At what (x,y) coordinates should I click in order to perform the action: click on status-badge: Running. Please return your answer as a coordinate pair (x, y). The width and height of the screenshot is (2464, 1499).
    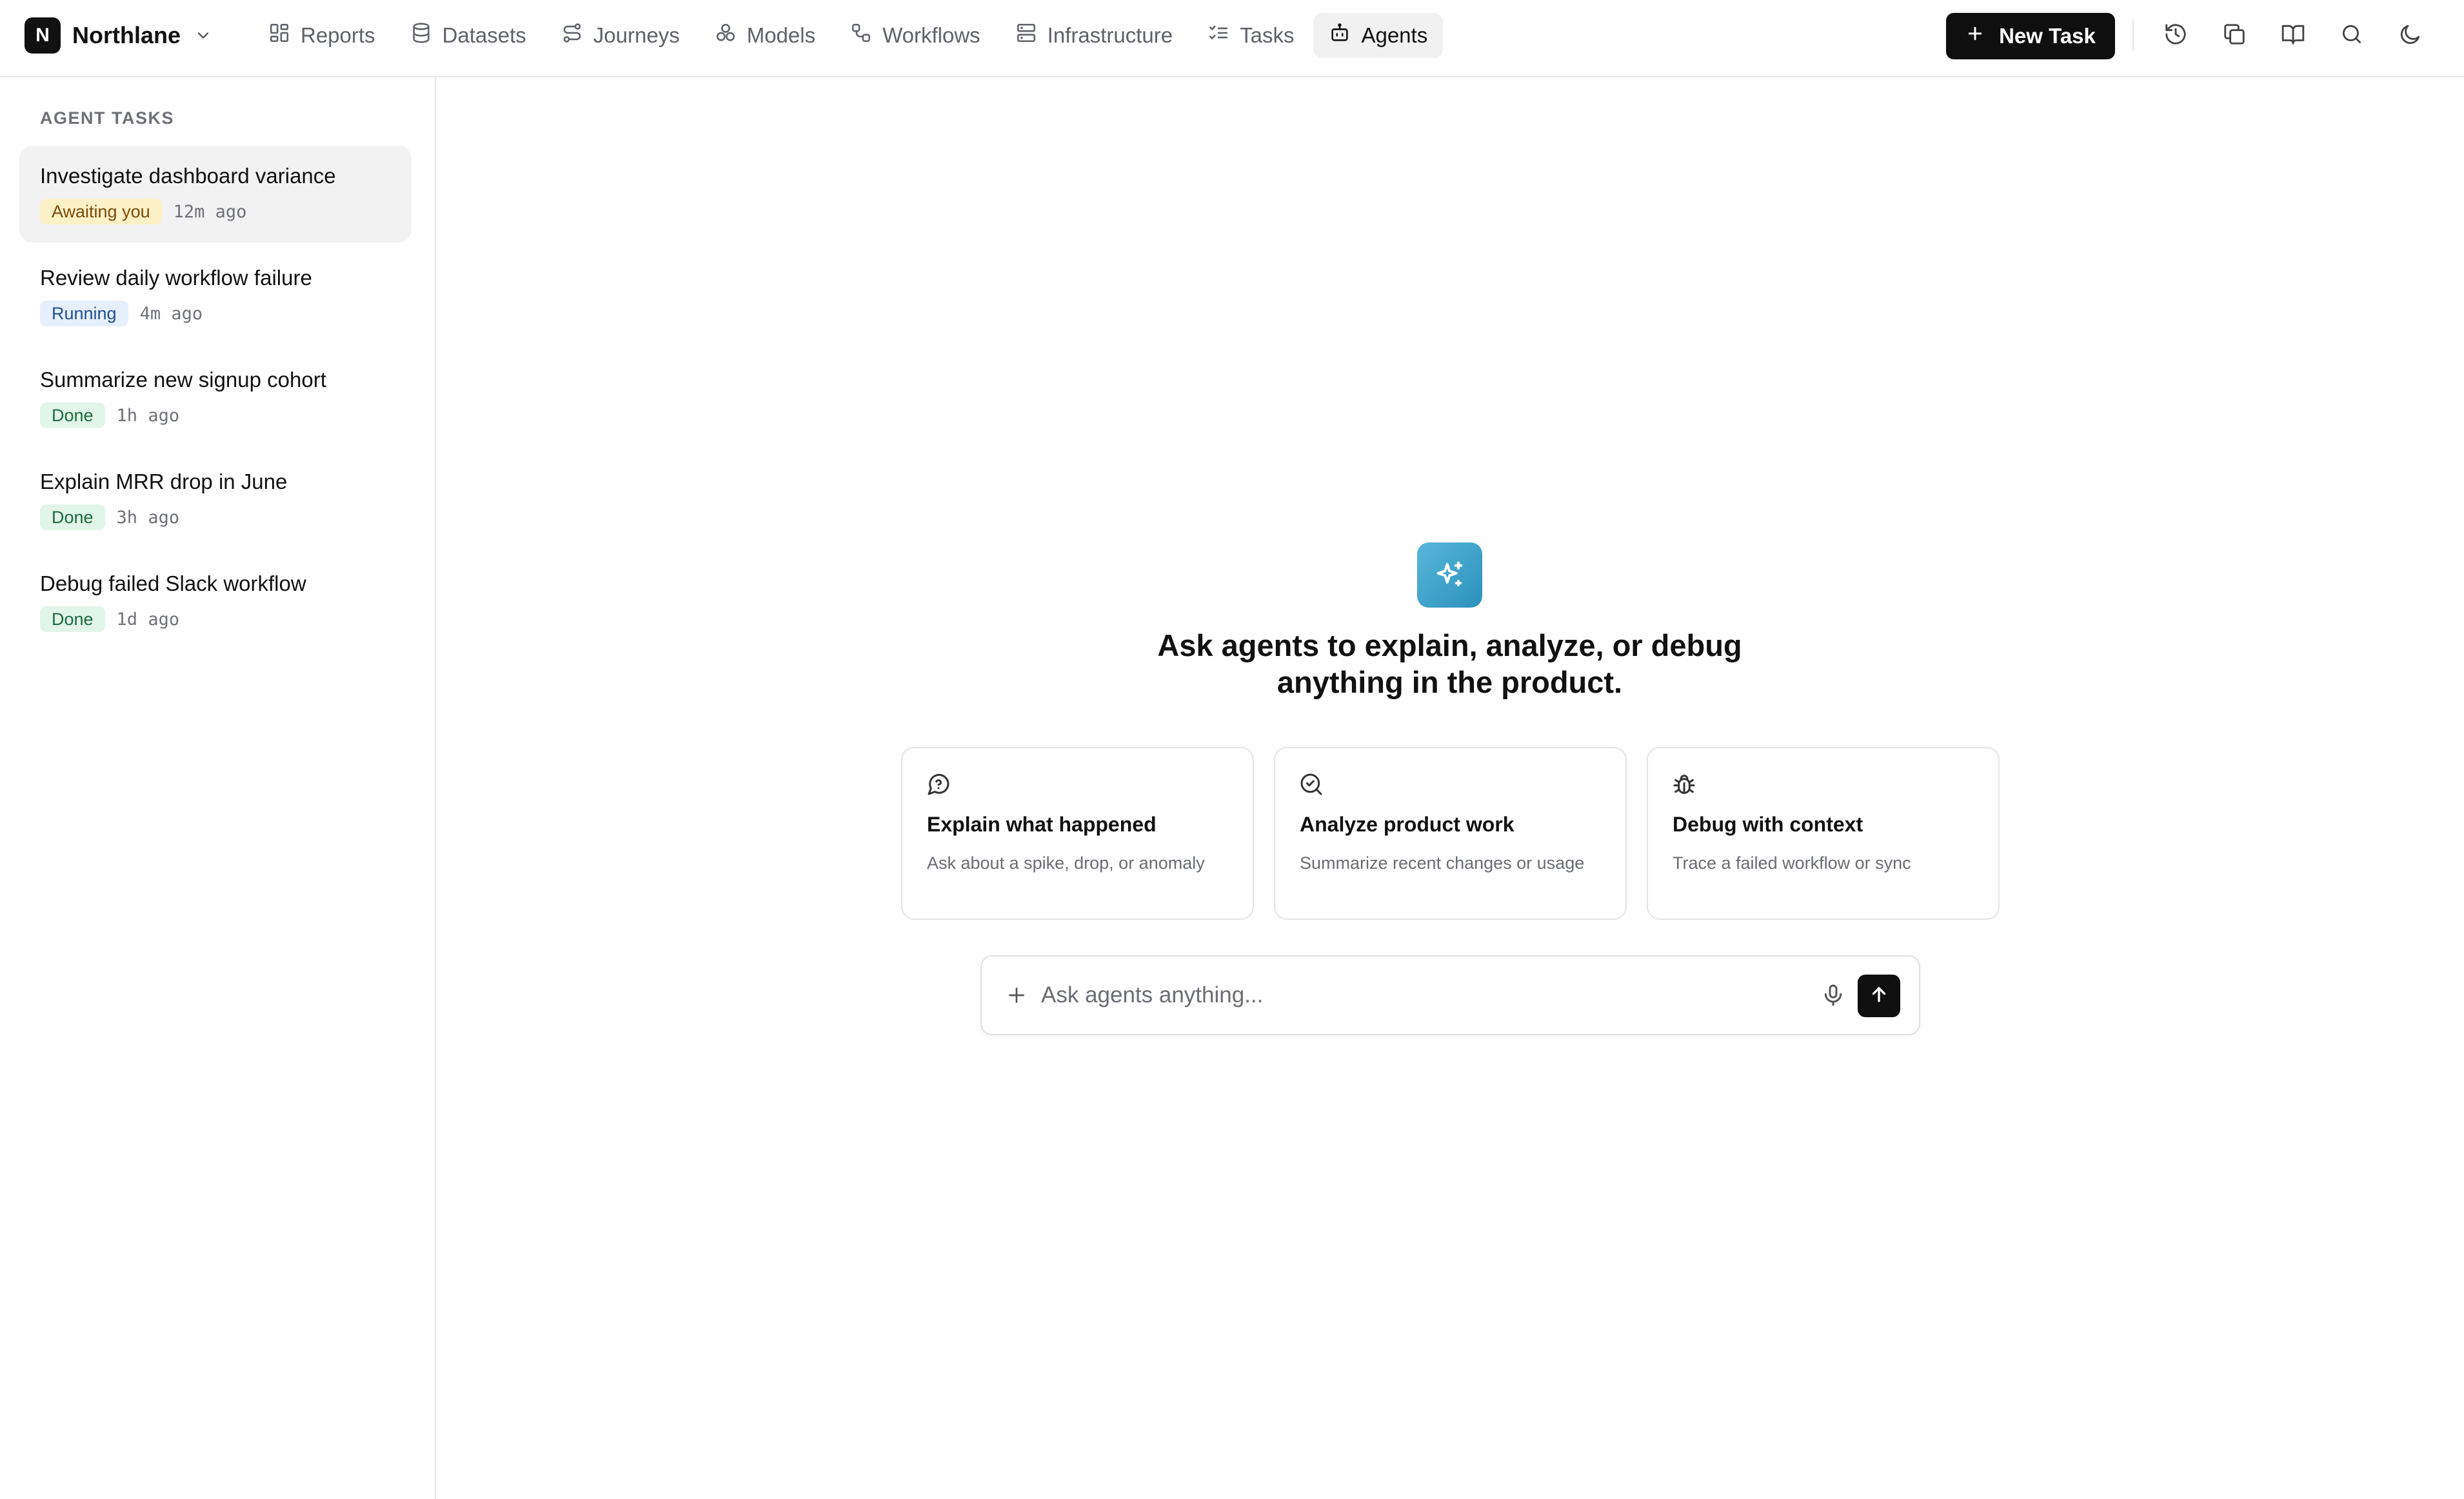
    Looking at the image, I should click on (84, 313).